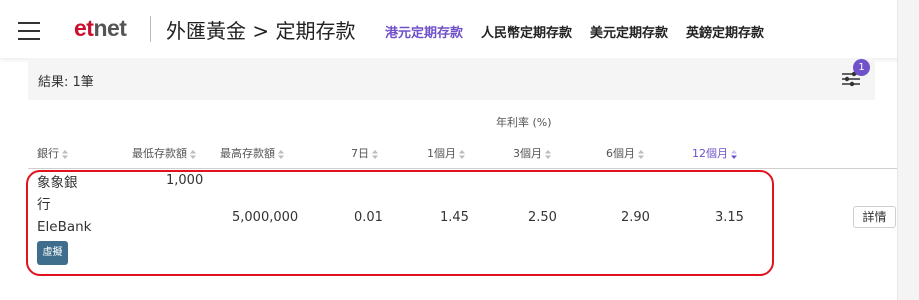 The width and height of the screenshot is (919, 300). I want to click on column-header-label: 1個月, so click(441, 153).